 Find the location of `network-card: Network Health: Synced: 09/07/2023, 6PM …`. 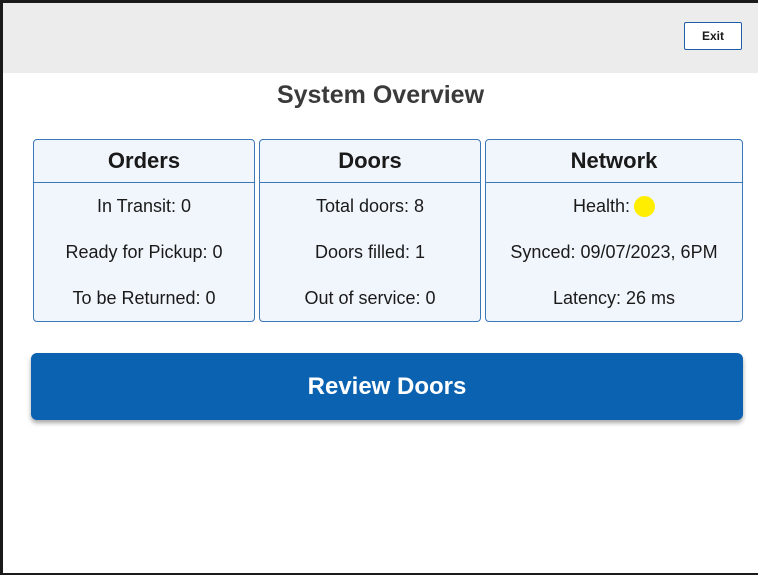

network-card: Network Health: Synced: 09/07/2023, 6PM … is located at coordinates (614, 230).